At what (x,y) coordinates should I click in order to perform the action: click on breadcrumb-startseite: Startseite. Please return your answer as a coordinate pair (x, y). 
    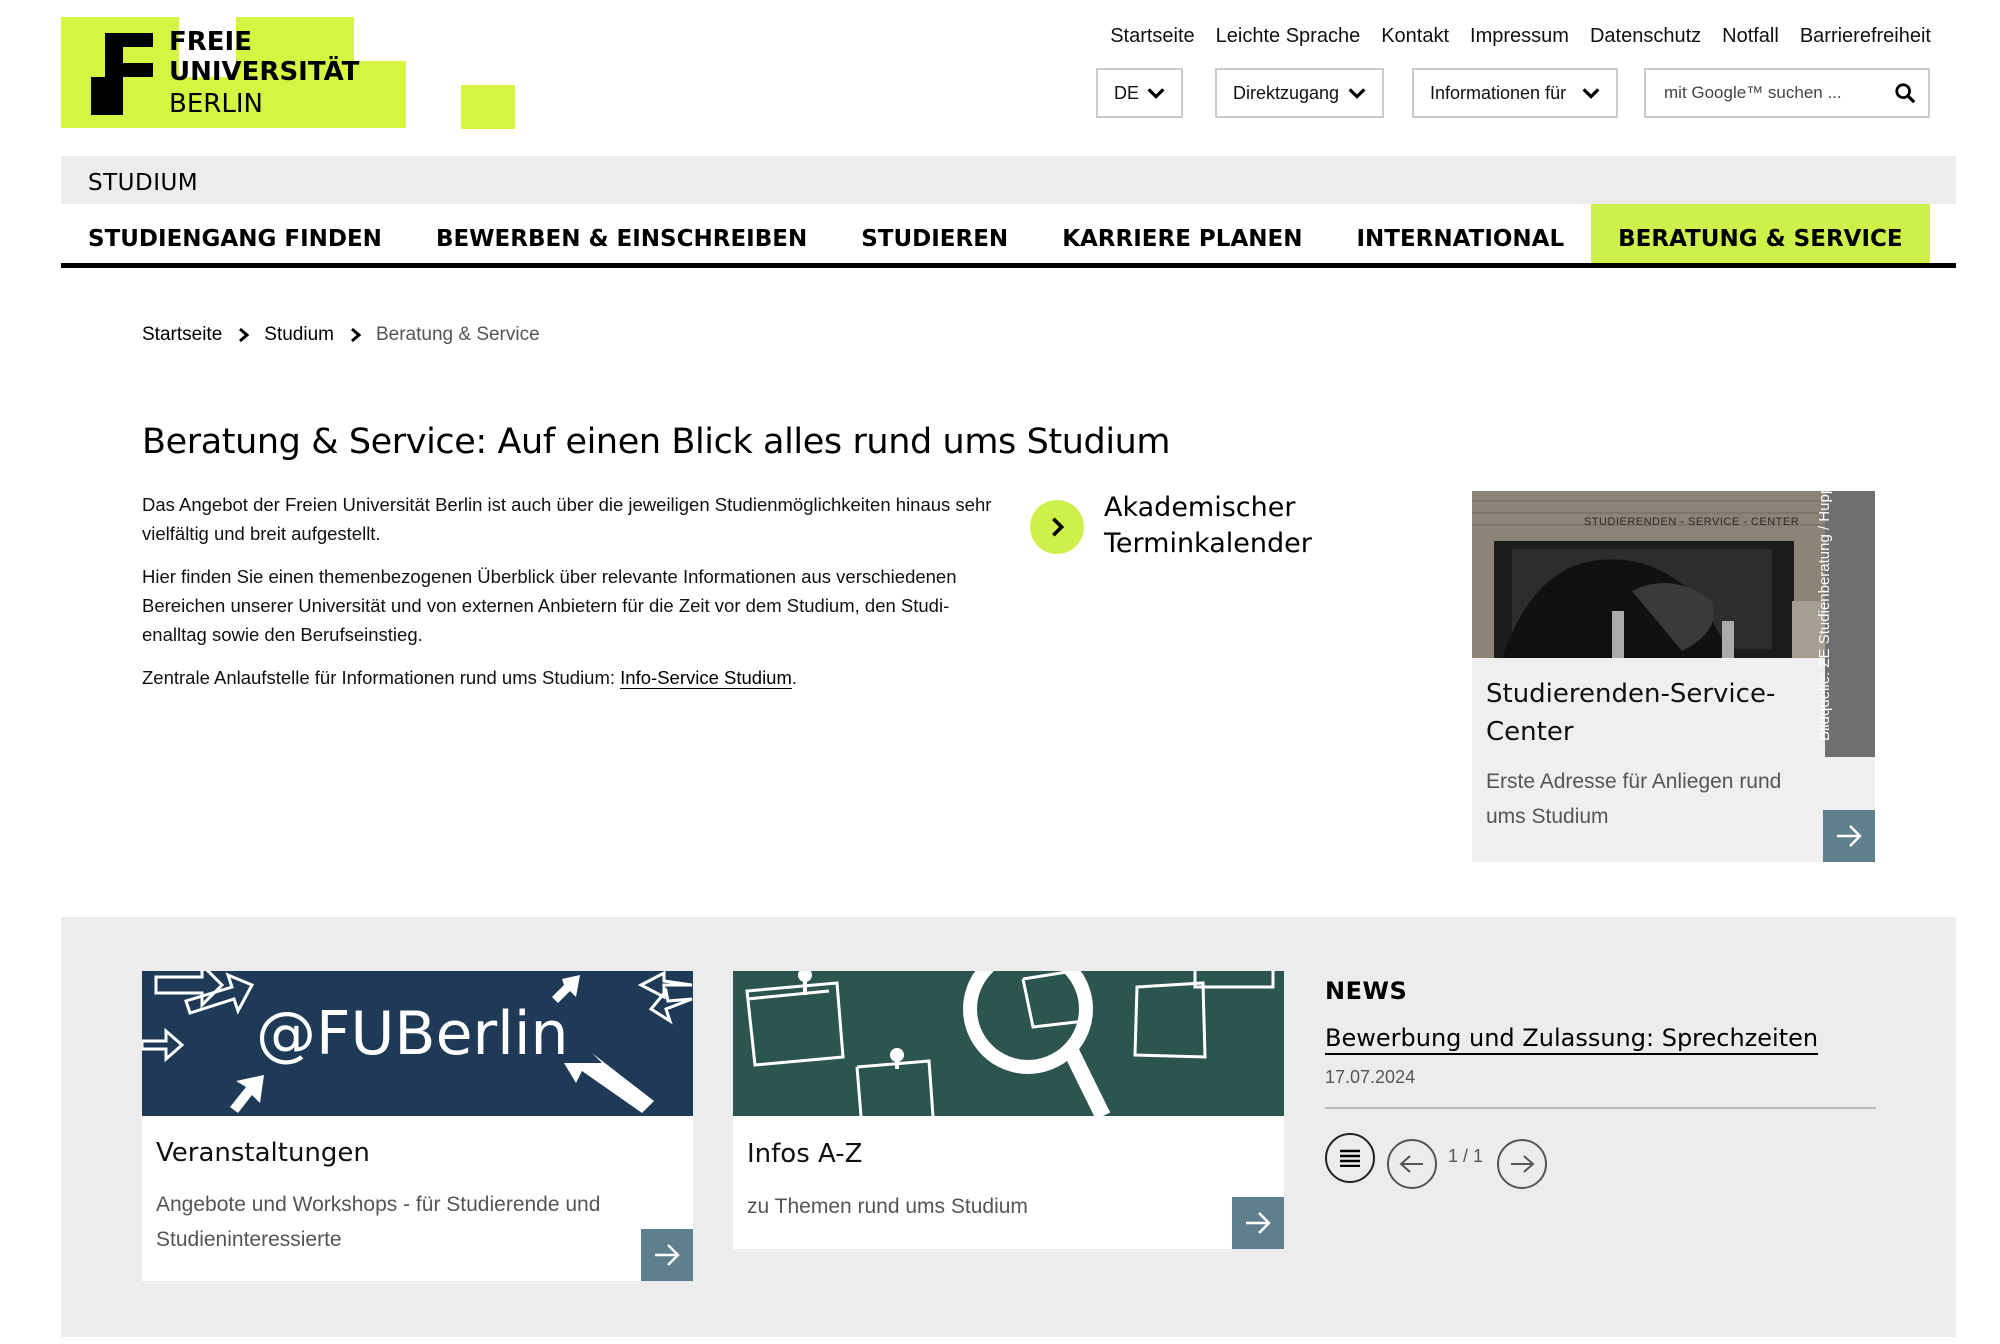
    Looking at the image, I should click on (182, 335).